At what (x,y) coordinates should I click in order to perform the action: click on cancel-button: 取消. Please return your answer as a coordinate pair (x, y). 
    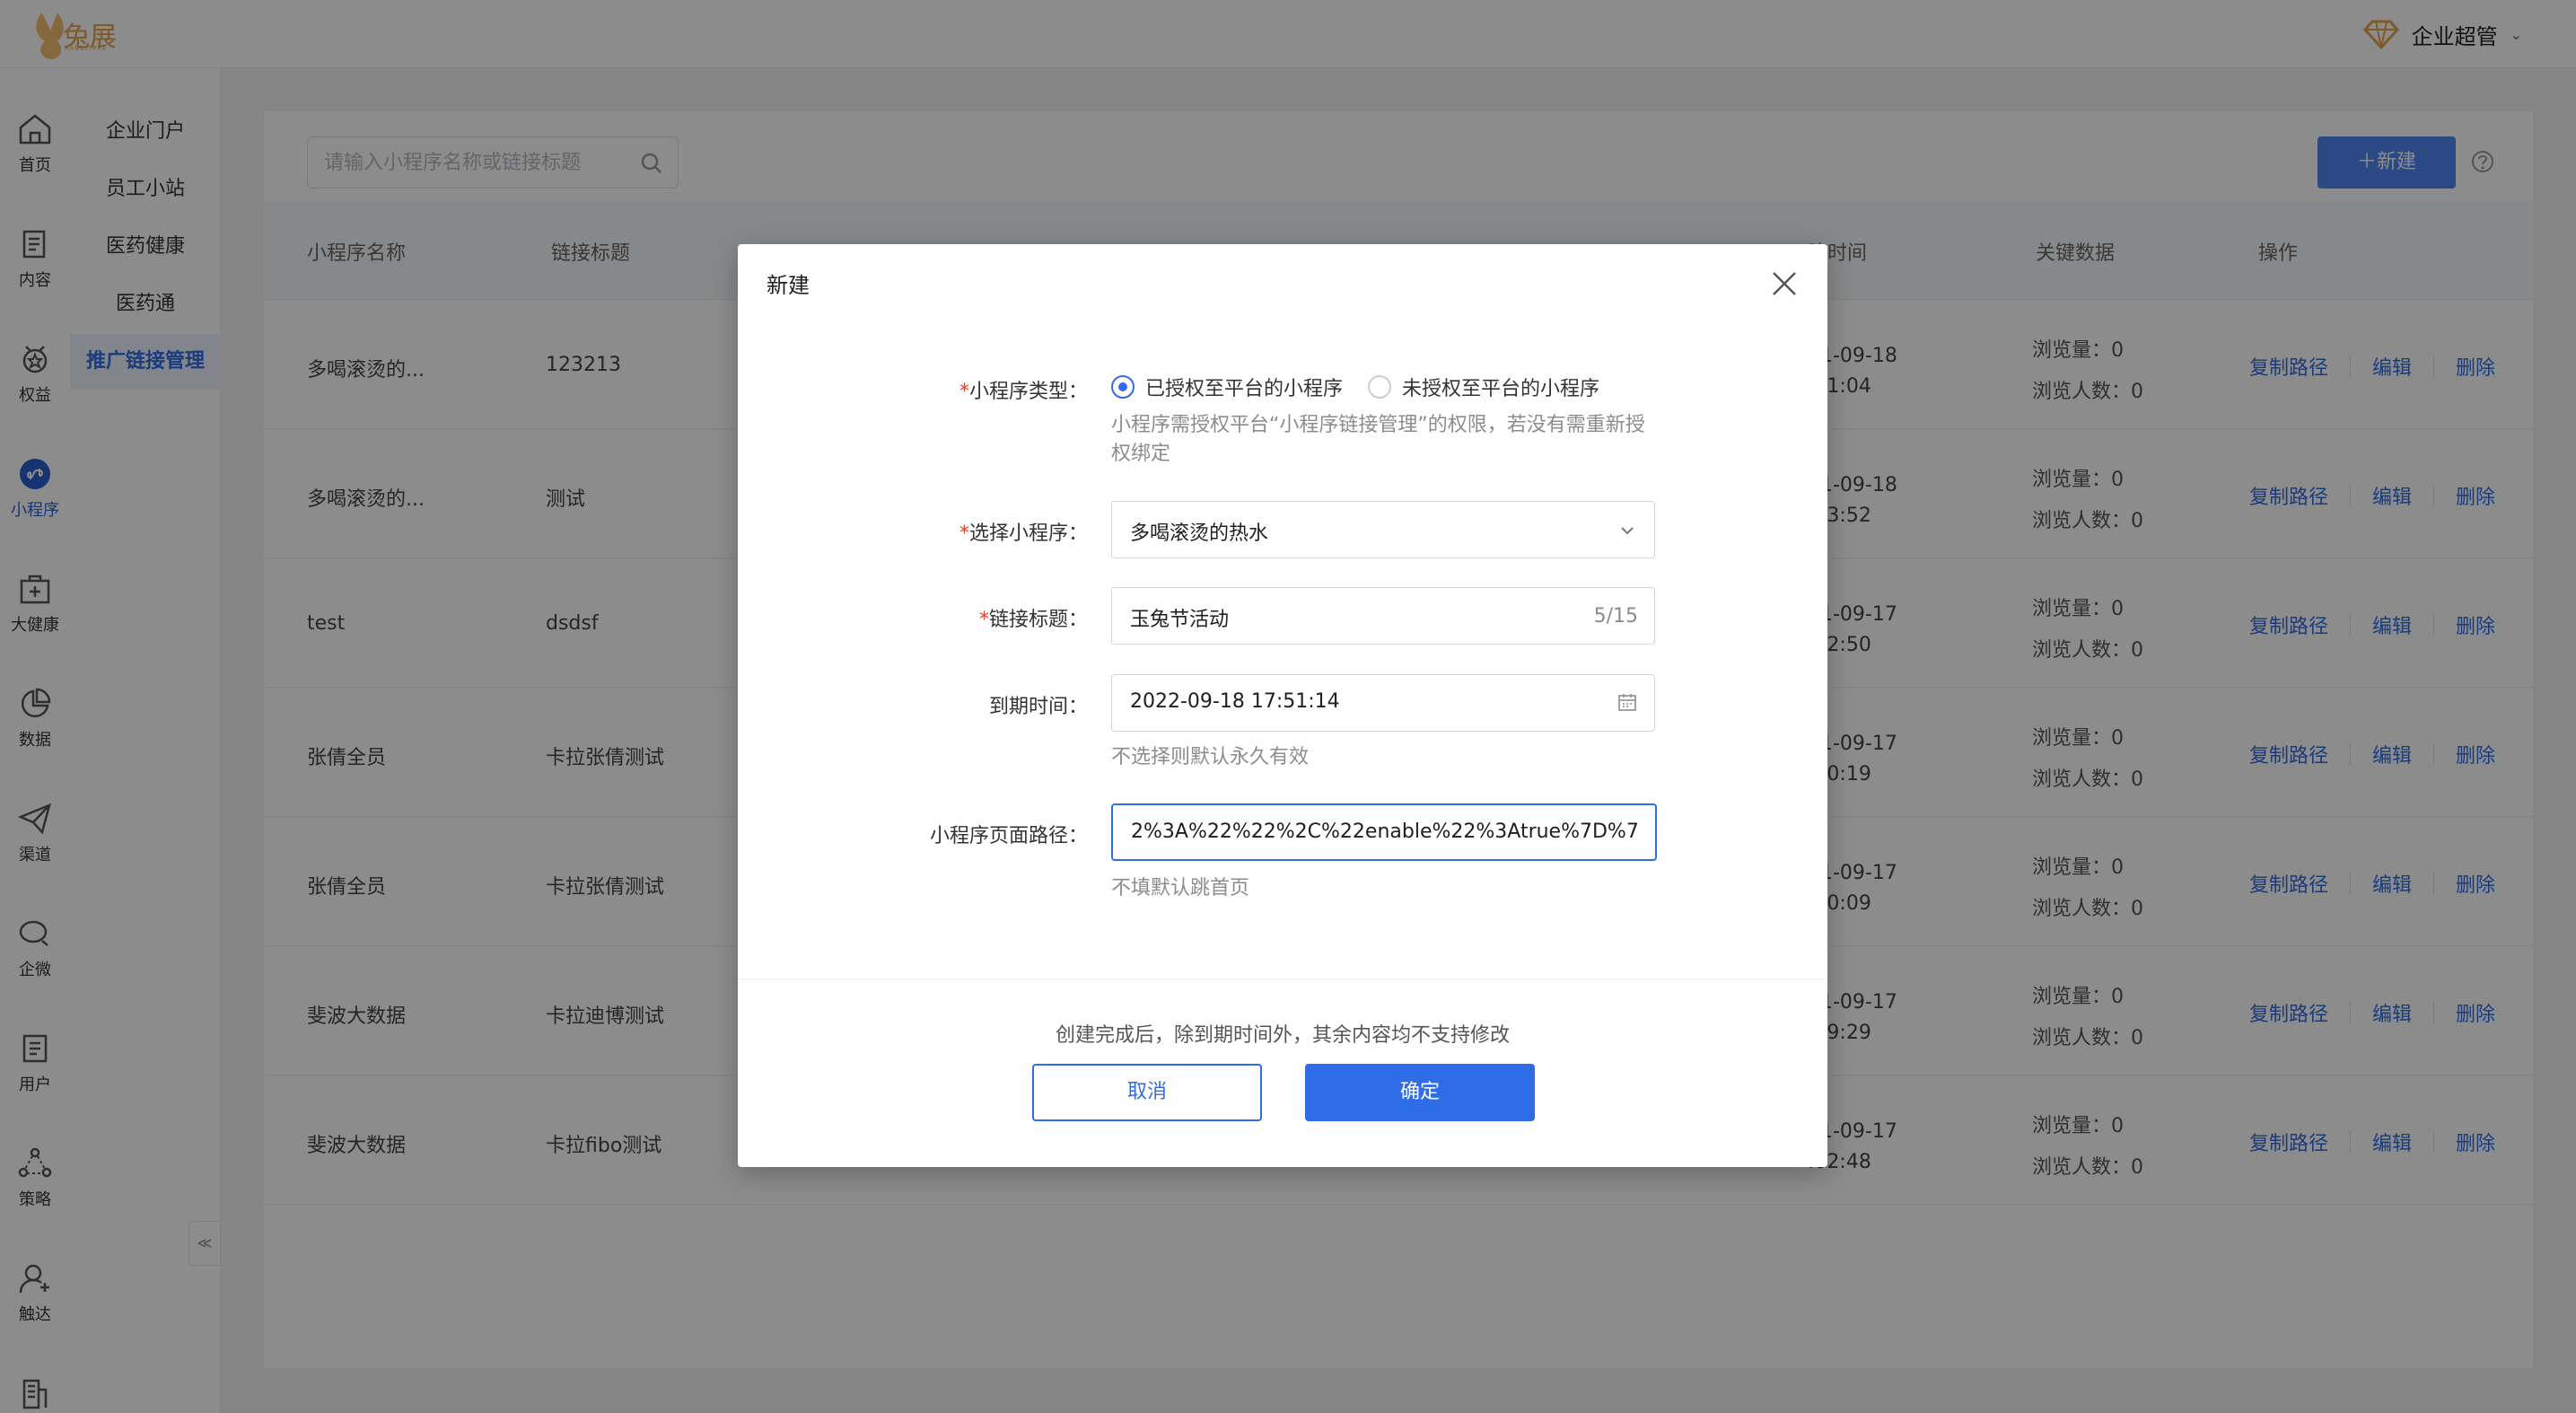
    Looking at the image, I should click on (1147, 1092).